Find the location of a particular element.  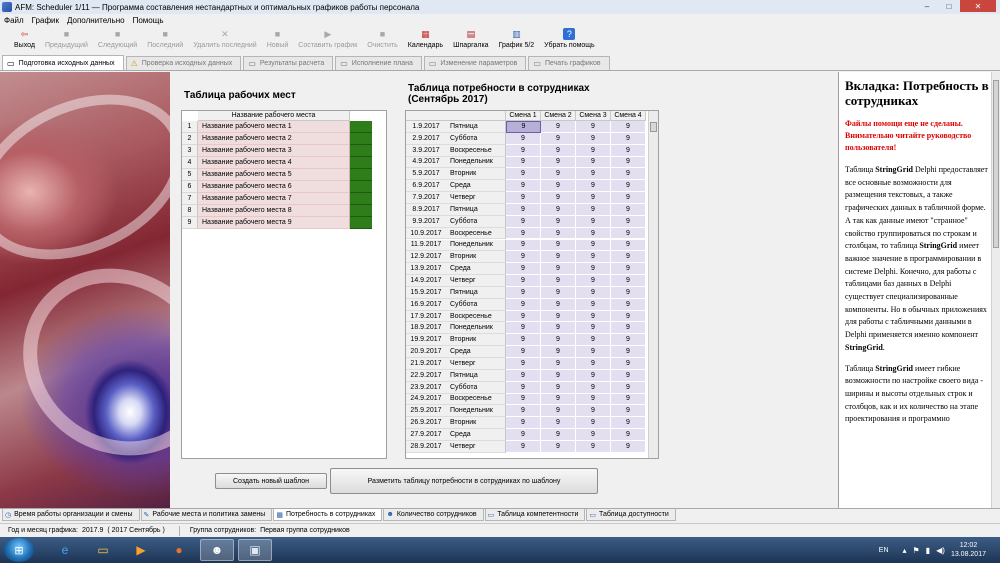

table-row: 7 Название рабочего места 7 is located at coordinates (278, 199).